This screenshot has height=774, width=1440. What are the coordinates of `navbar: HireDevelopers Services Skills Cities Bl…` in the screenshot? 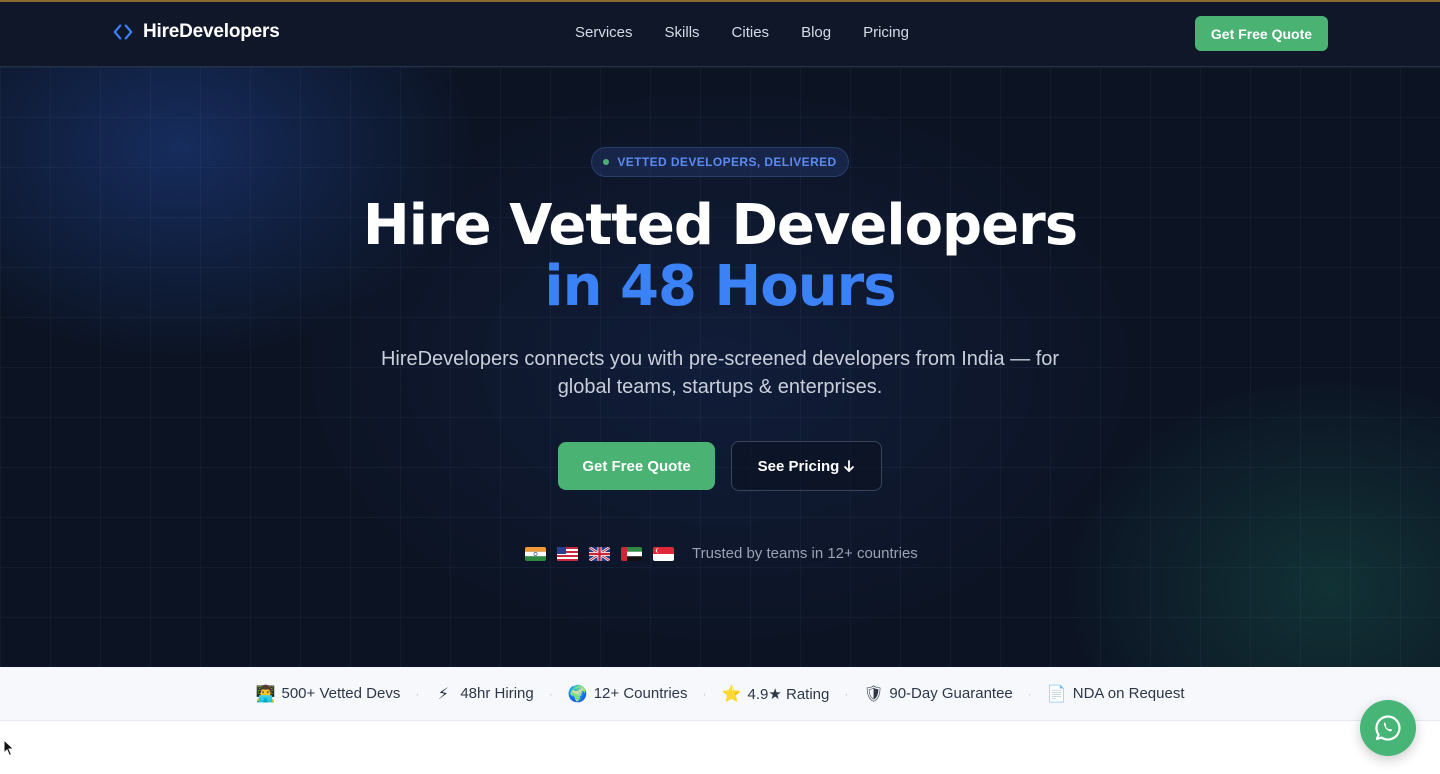 It's located at (720, 34).